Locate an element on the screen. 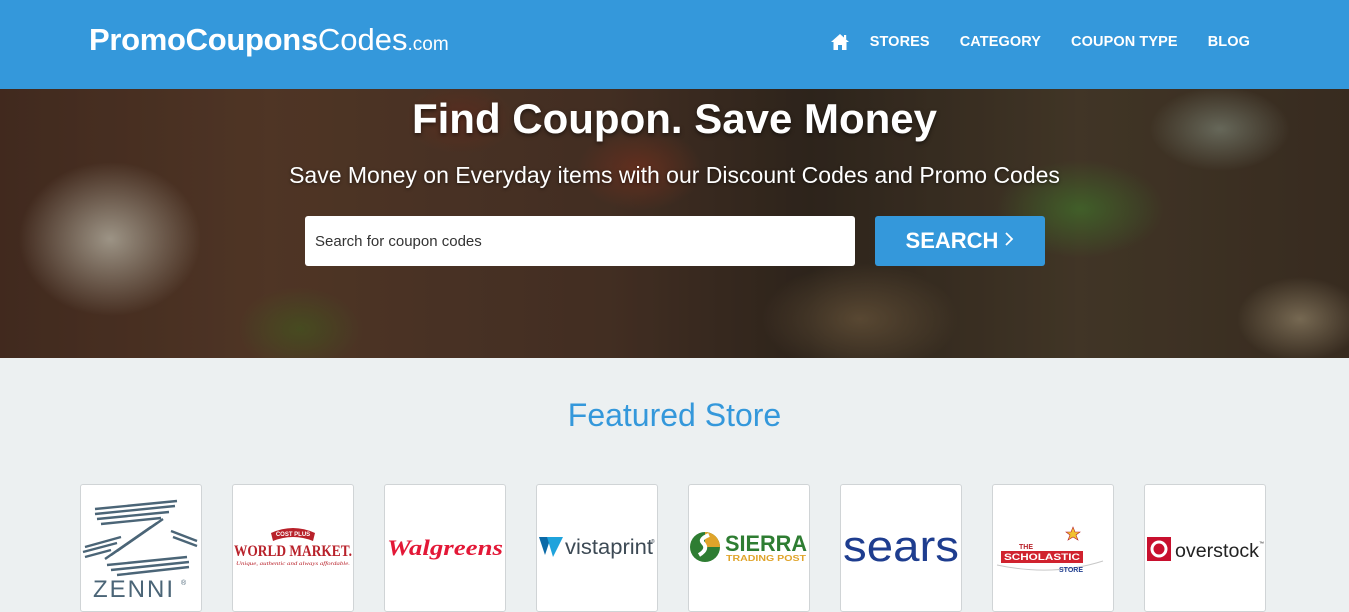 This screenshot has width=1349, height=612. logo-part-1: PromoCoupons is located at coordinates (203, 39).